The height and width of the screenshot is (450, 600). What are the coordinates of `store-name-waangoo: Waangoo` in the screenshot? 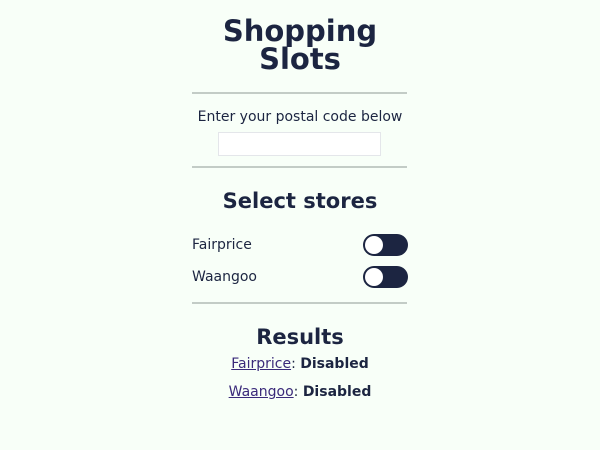 It's located at (224, 277).